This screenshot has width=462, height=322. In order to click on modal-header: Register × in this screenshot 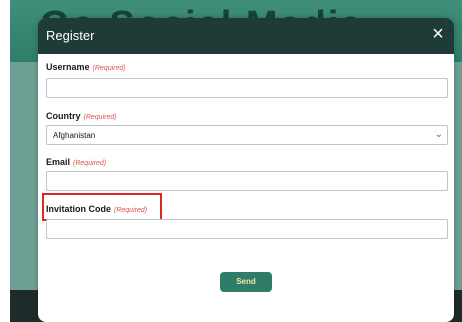, I will do `click(246, 36)`.